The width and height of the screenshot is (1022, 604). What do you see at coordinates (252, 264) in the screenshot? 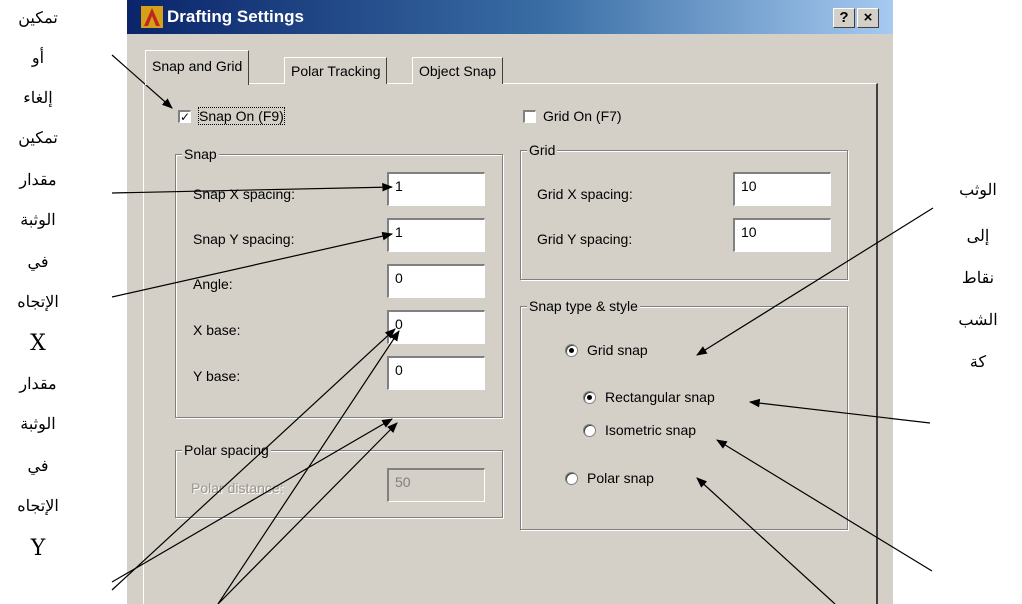
I see `arrow-snap-y-spacing` at bounding box center [252, 264].